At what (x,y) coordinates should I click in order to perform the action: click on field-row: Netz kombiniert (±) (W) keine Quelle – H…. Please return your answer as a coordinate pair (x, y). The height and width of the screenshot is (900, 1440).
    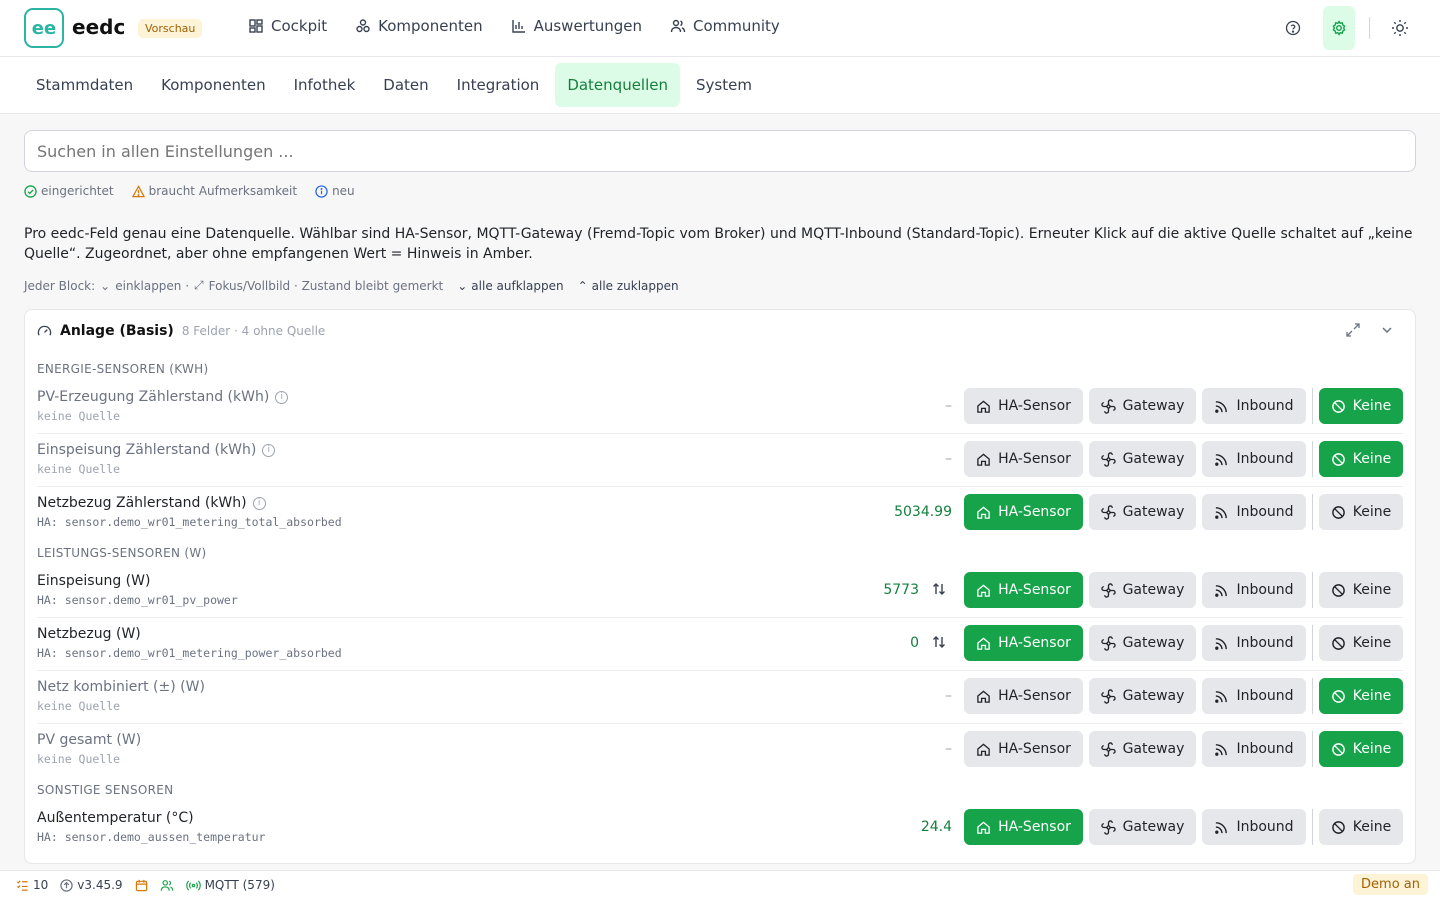
    Looking at the image, I should click on (720, 697).